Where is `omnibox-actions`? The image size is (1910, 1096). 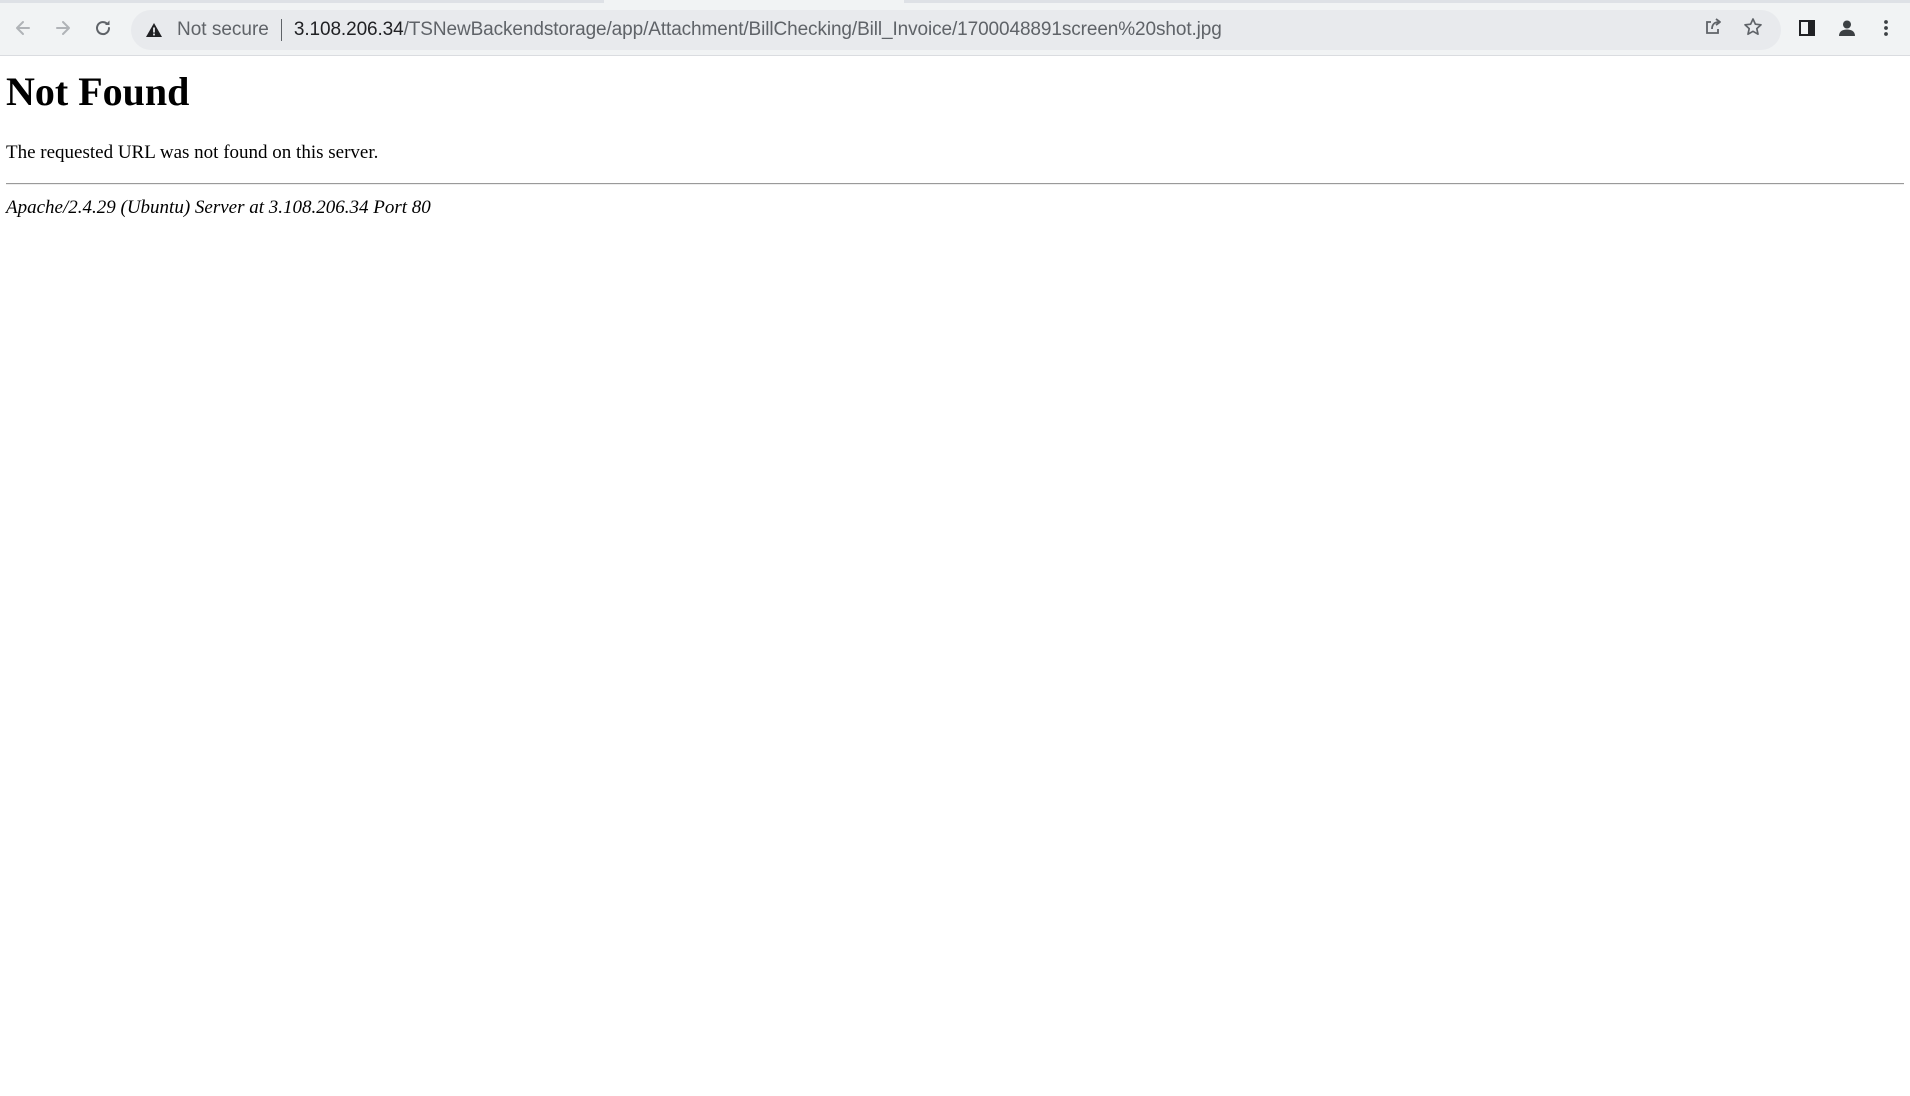 omnibox-actions is located at coordinates (1731, 30).